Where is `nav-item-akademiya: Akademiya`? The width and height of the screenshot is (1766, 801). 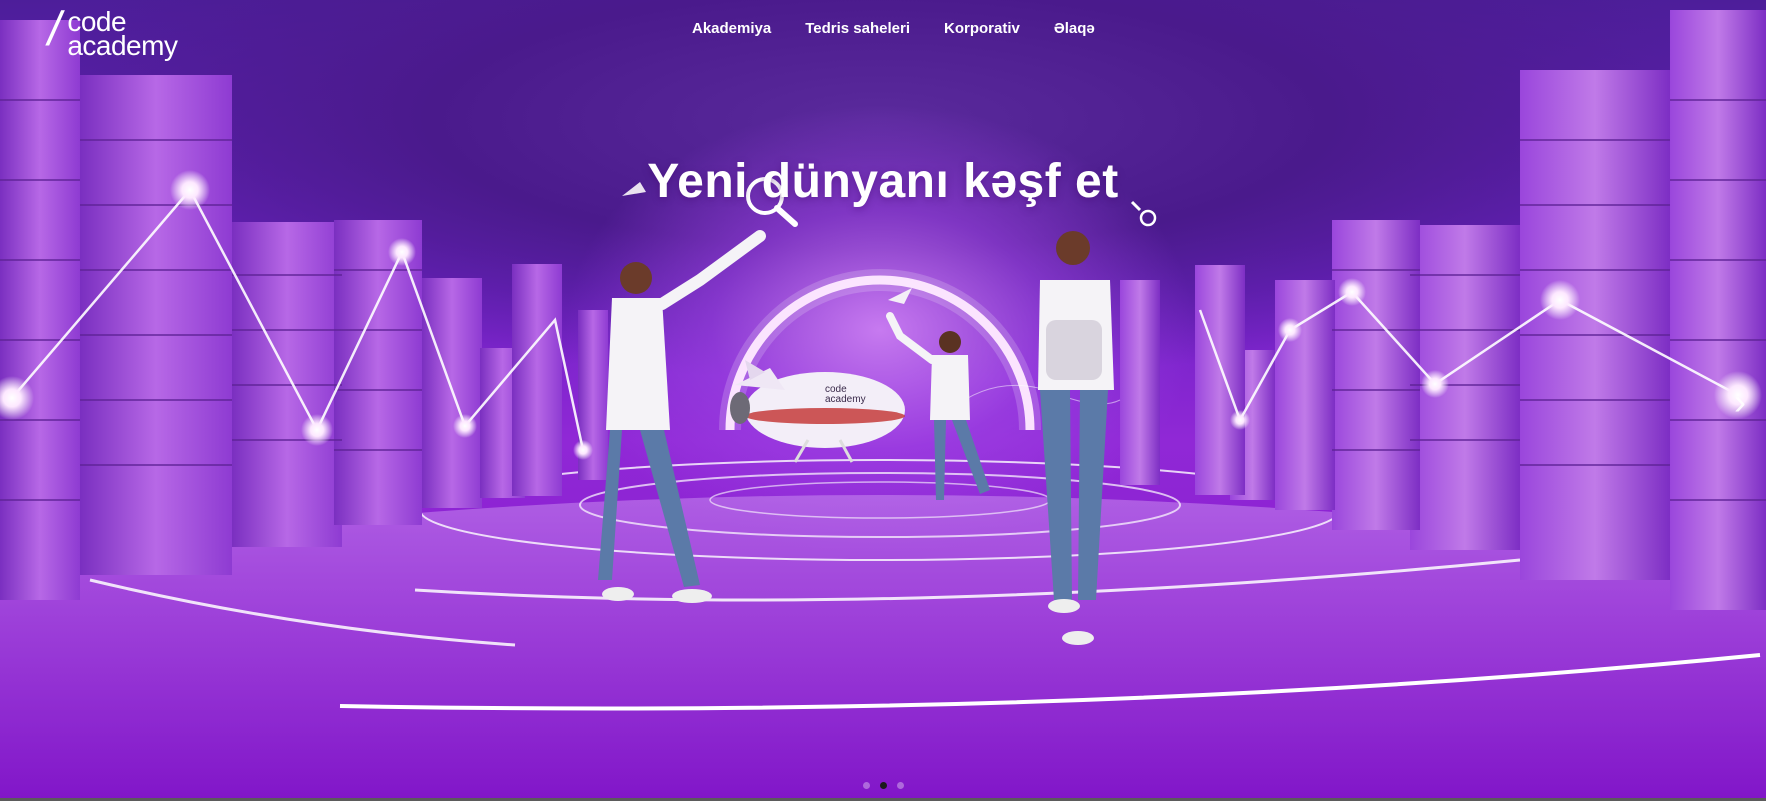 nav-item-akademiya: Akademiya is located at coordinates (731, 28).